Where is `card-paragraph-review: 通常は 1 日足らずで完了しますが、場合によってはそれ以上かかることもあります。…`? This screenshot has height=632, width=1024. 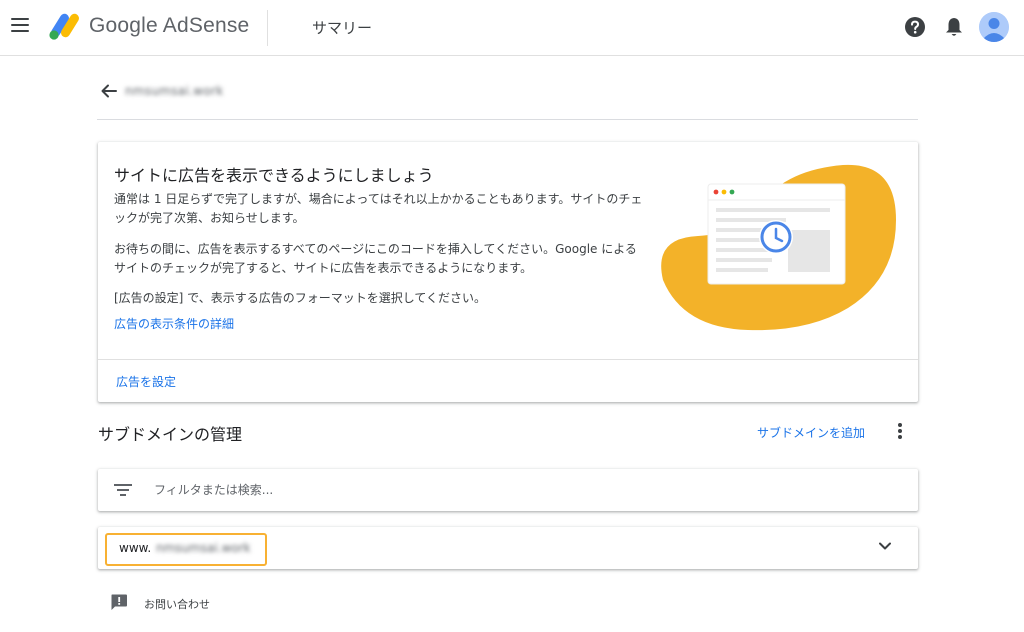 card-paragraph-review: 通常は 1 日足らずで完了しますが、場合によってはそれ以上かかることもあります。… is located at coordinates (378, 208).